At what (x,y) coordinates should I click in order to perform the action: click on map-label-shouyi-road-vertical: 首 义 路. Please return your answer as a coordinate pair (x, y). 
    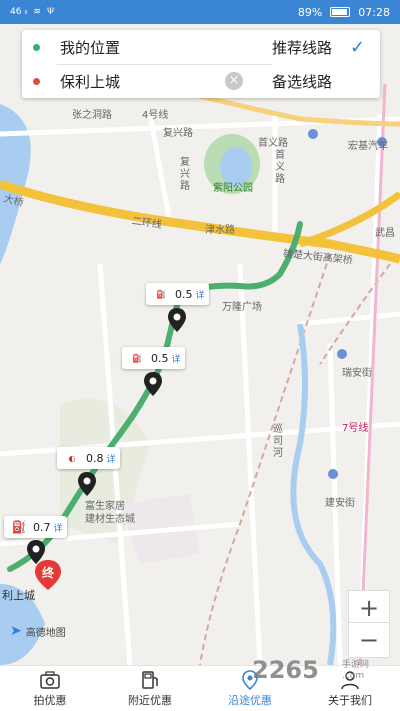
    Looking at the image, I should click on (280, 167).